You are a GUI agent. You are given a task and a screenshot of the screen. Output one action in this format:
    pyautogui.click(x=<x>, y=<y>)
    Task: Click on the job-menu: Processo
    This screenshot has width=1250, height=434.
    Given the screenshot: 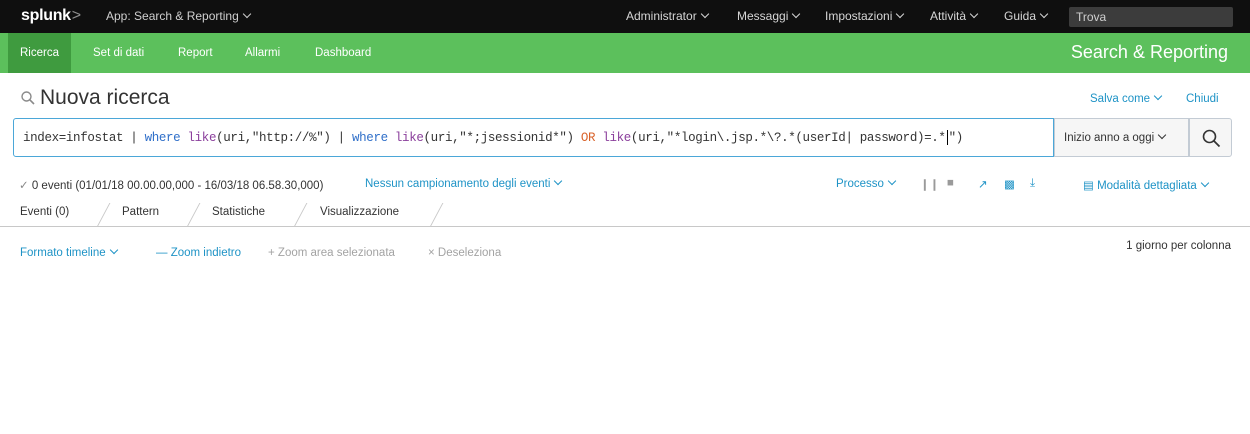 What is the action you would take?
    pyautogui.click(x=866, y=183)
    